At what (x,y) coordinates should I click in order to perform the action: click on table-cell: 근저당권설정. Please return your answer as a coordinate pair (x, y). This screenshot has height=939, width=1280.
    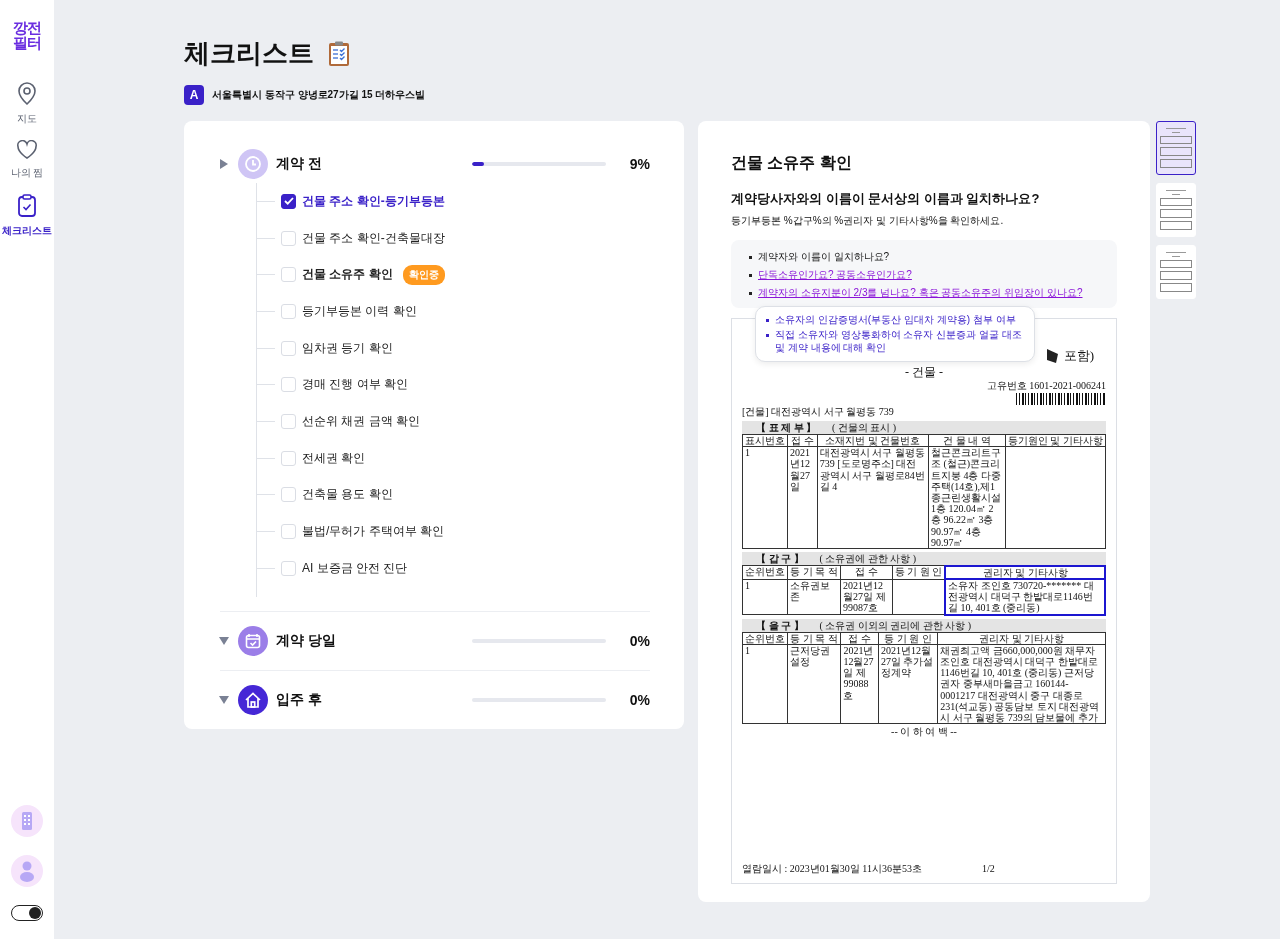
    Looking at the image, I should click on (810, 655).